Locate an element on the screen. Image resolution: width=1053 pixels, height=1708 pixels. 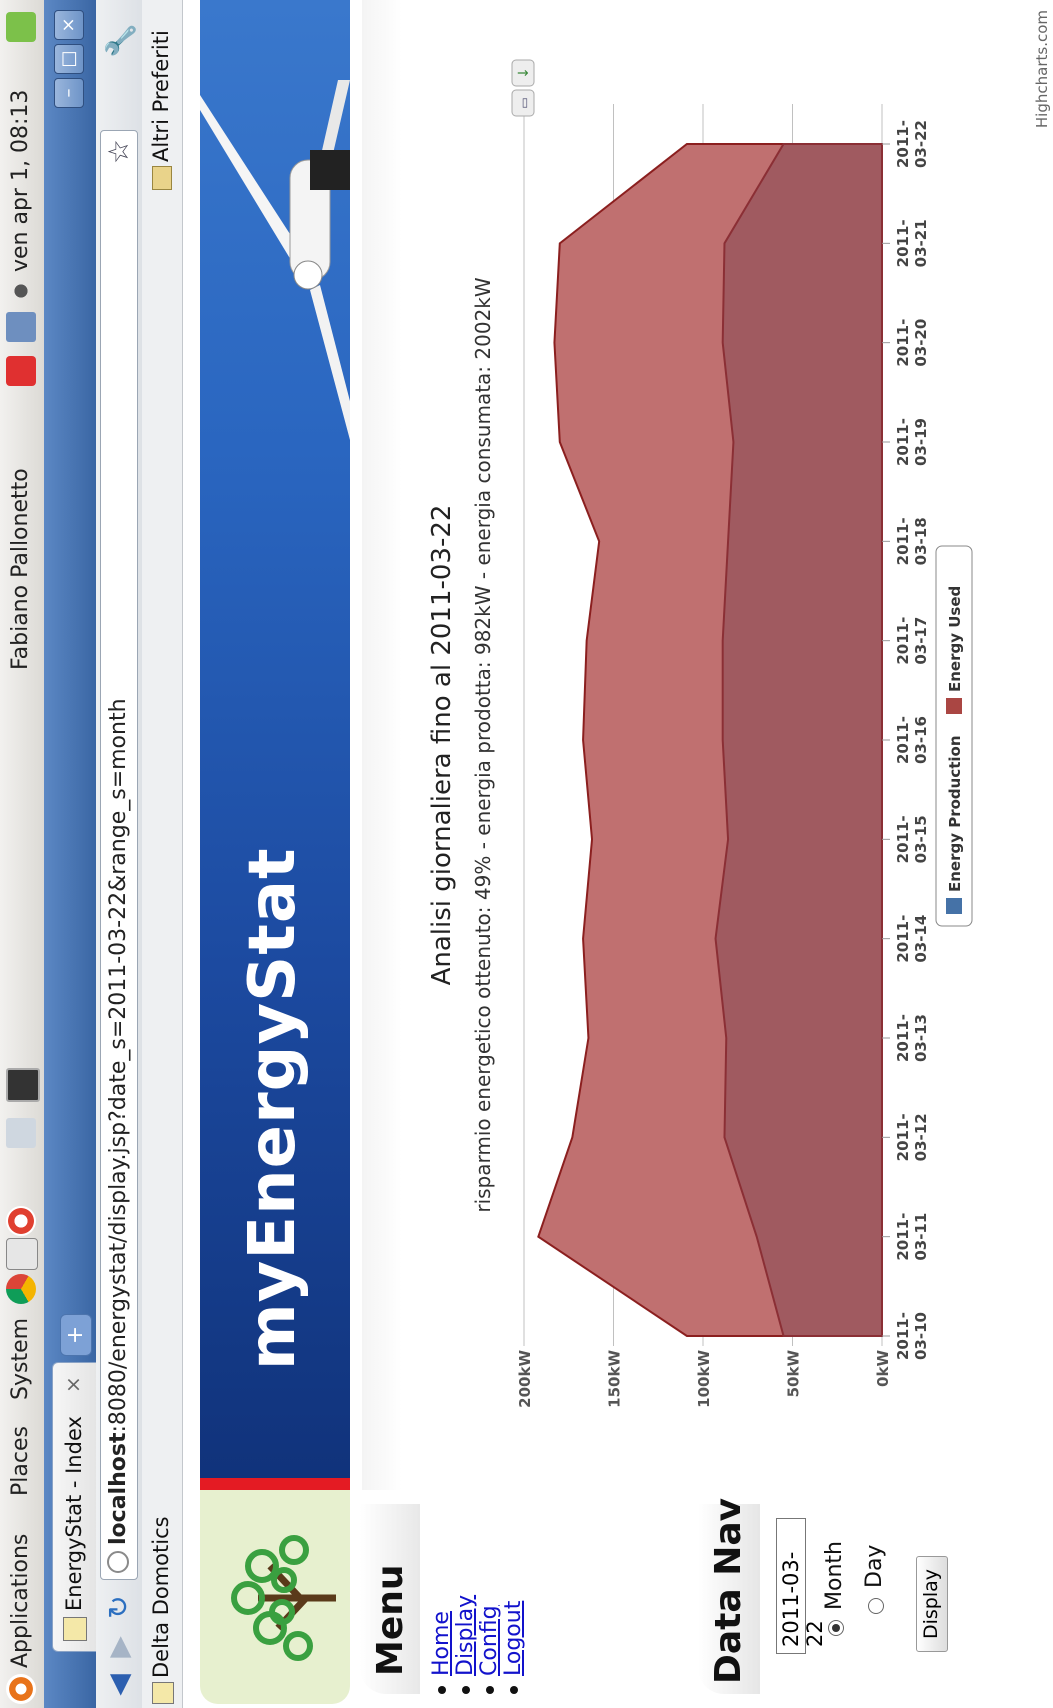
tab-favicon-icon is located at coordinates (75, 1629).